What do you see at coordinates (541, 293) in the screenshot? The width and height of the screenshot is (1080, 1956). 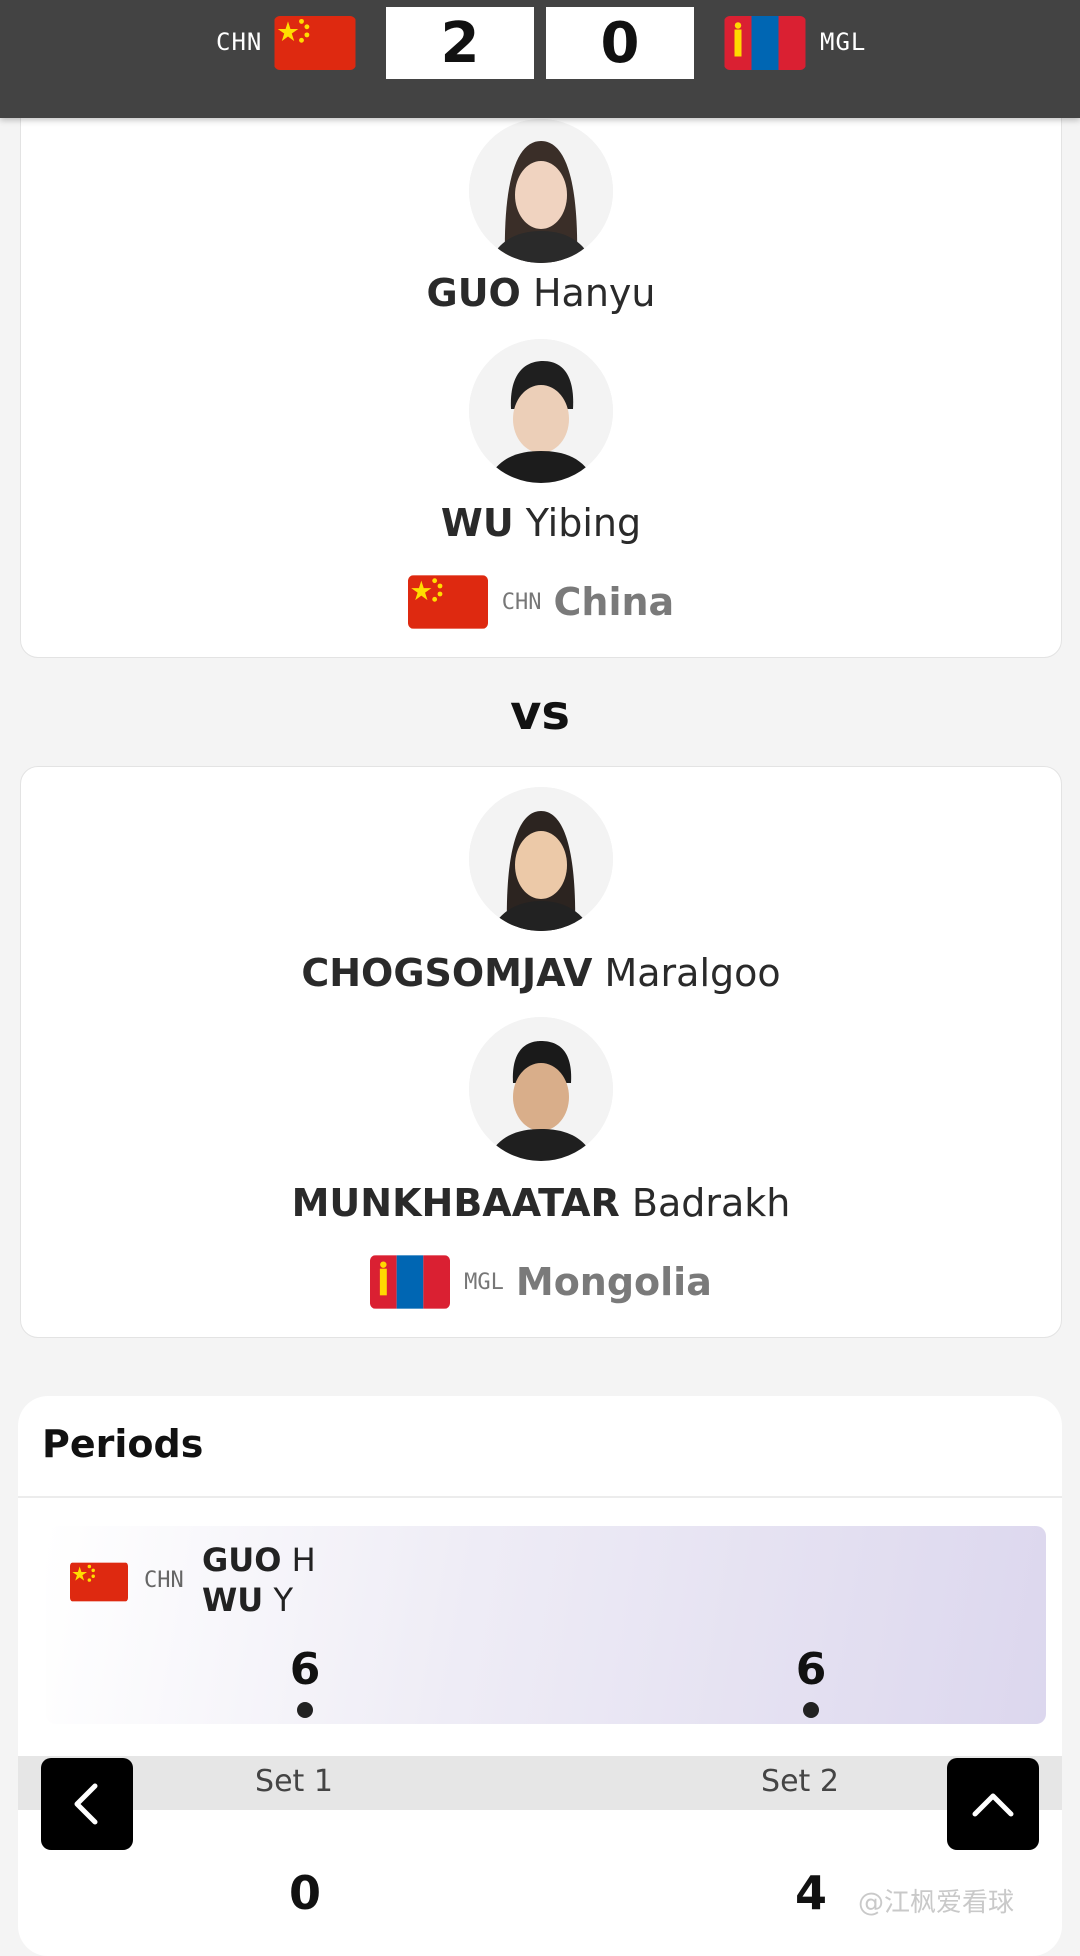 I see `player-name: GUO Hanyu` at bounding box center [541, 293].